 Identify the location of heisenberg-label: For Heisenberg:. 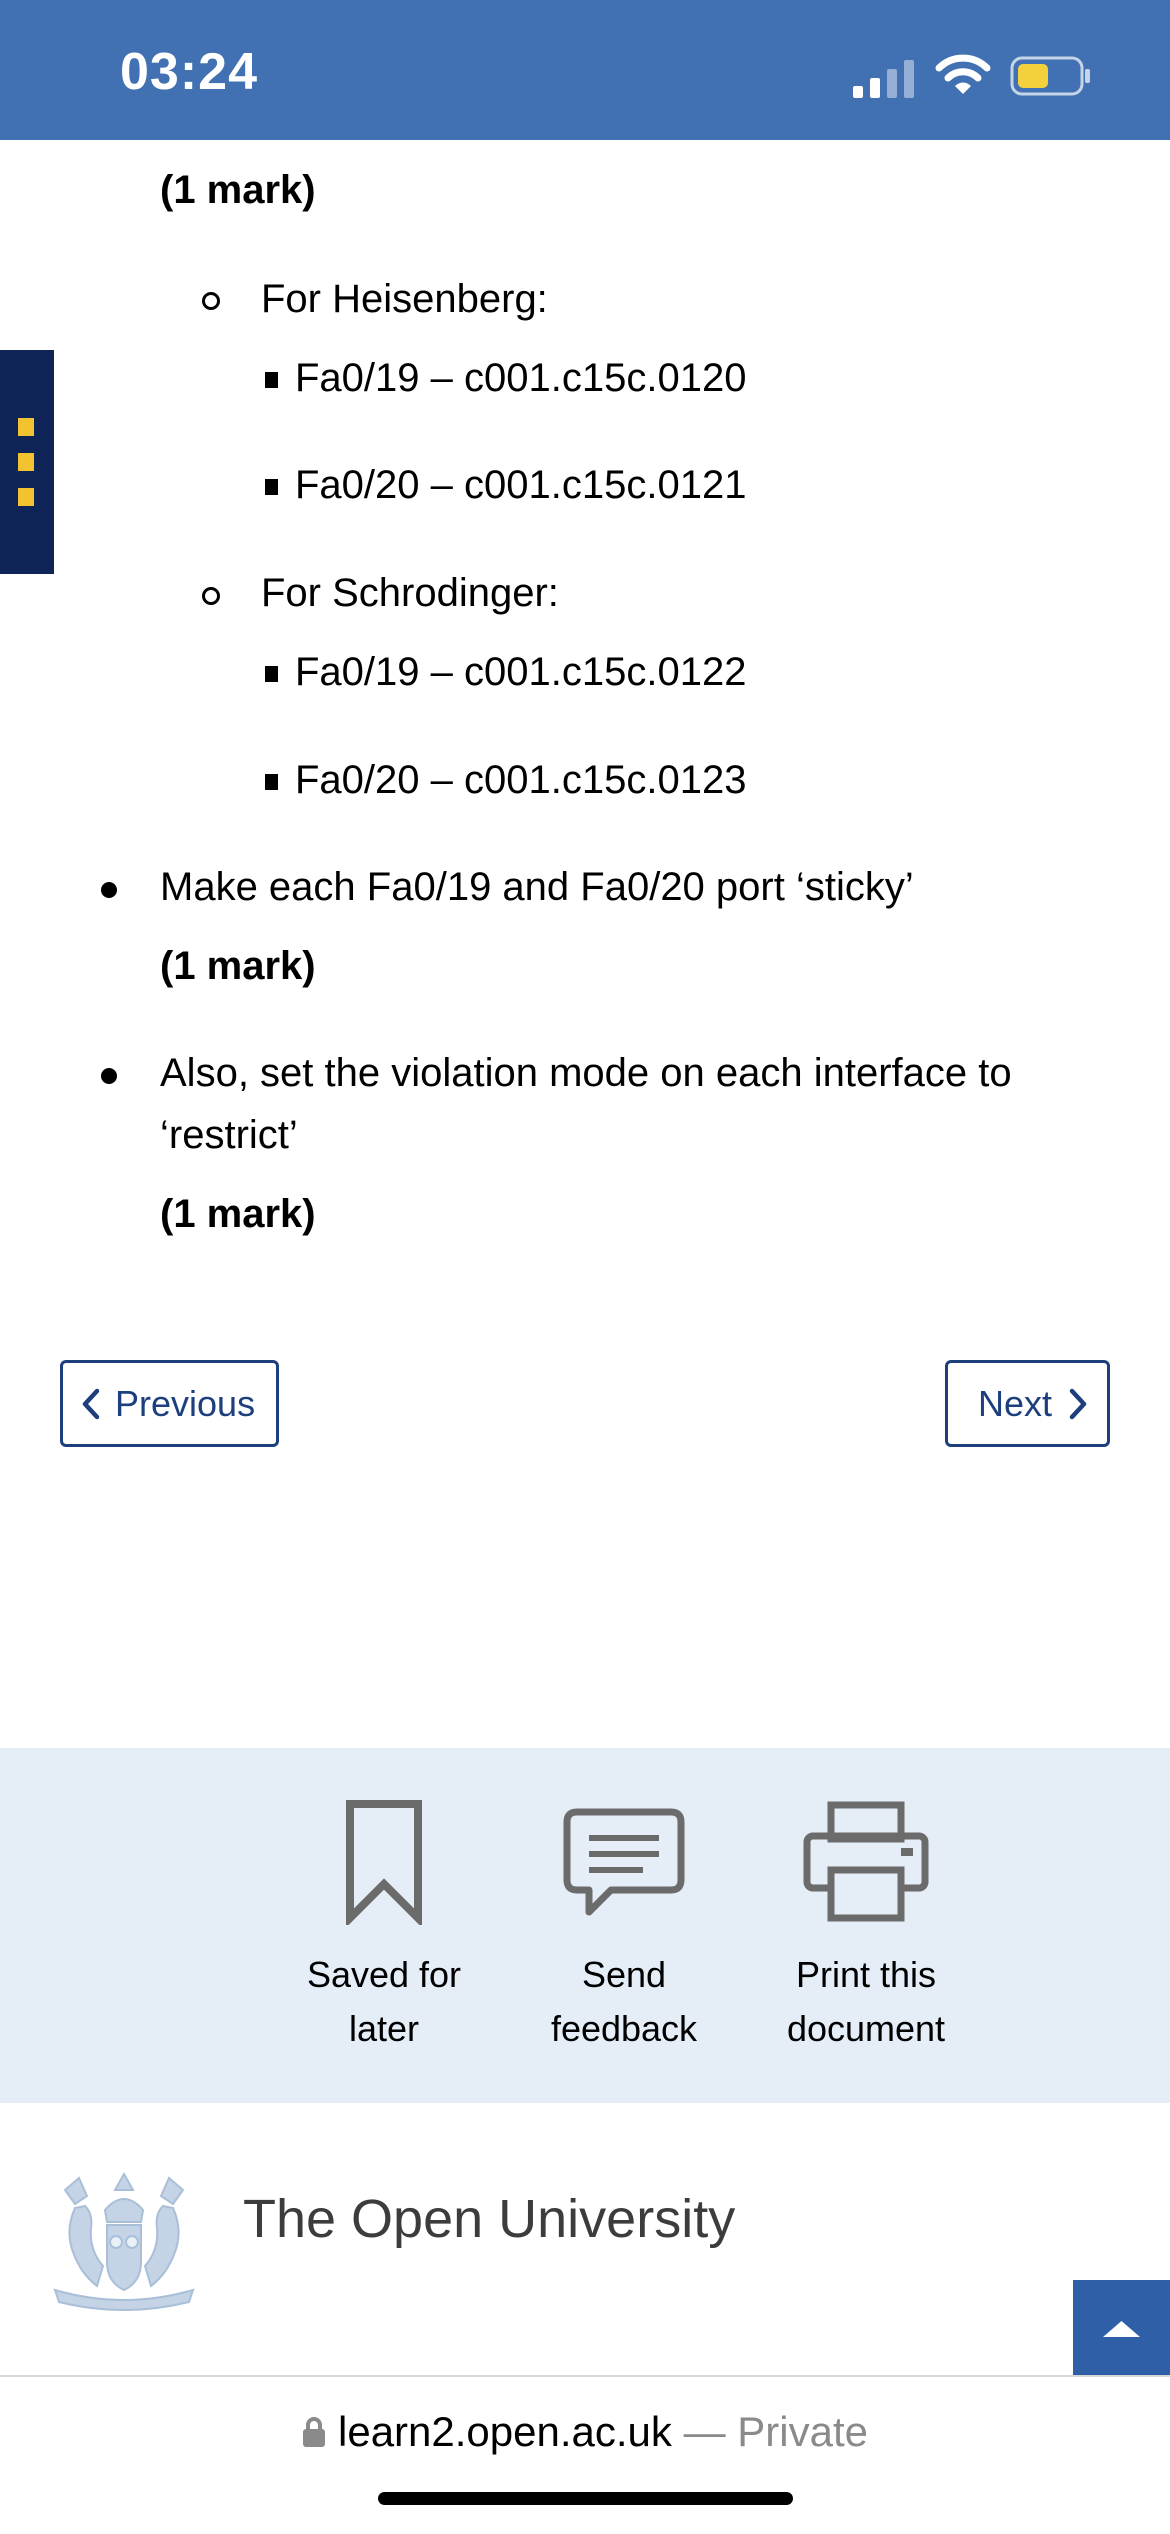
(404, 299).